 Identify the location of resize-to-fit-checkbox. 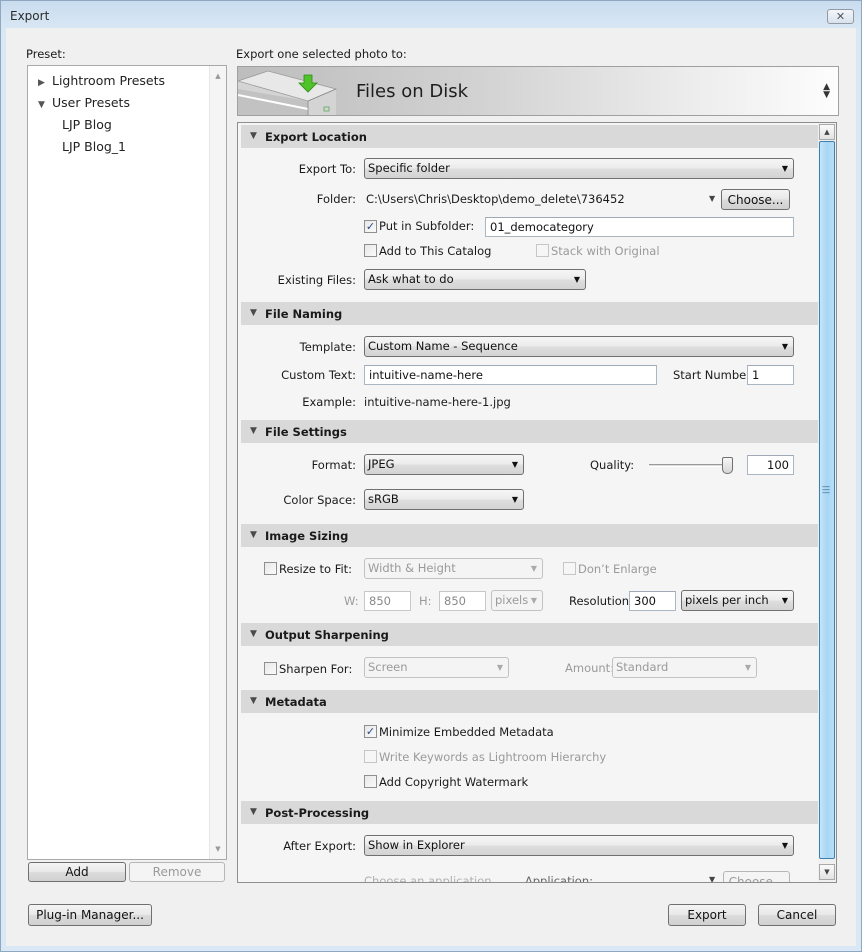
(270, 568).